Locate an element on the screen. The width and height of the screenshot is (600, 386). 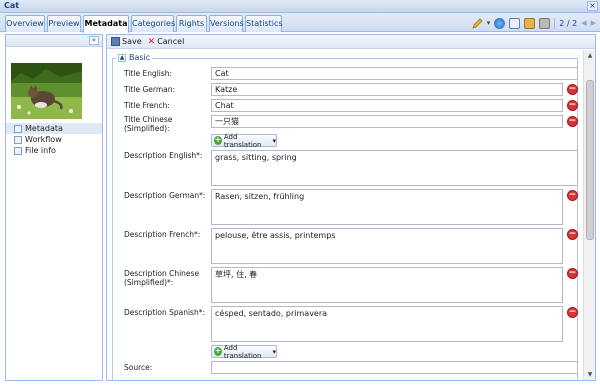
cancel-icon: ✕ is located at coordinates (151, 41).